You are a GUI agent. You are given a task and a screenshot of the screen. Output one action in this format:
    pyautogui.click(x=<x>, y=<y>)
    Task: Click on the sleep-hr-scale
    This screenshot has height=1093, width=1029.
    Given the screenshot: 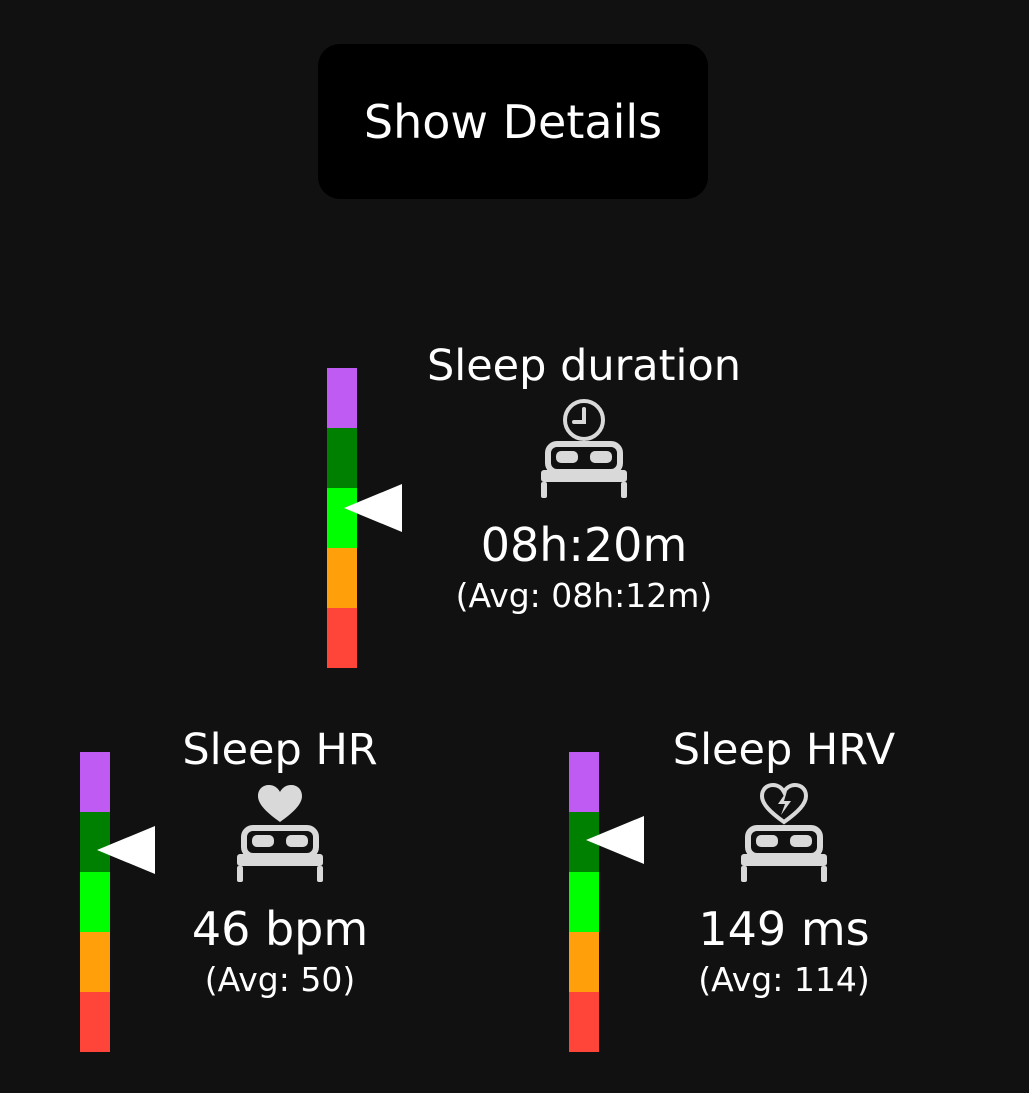 What is the action you would take?
    pyautogui.click(x=95, y=902)
    